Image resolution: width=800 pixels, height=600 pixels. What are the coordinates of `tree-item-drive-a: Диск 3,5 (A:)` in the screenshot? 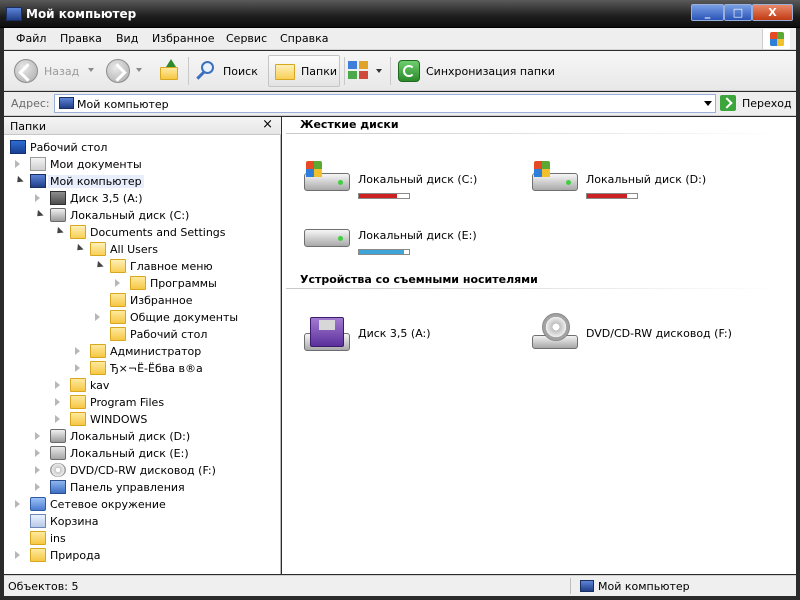 It's located at (142, 198).